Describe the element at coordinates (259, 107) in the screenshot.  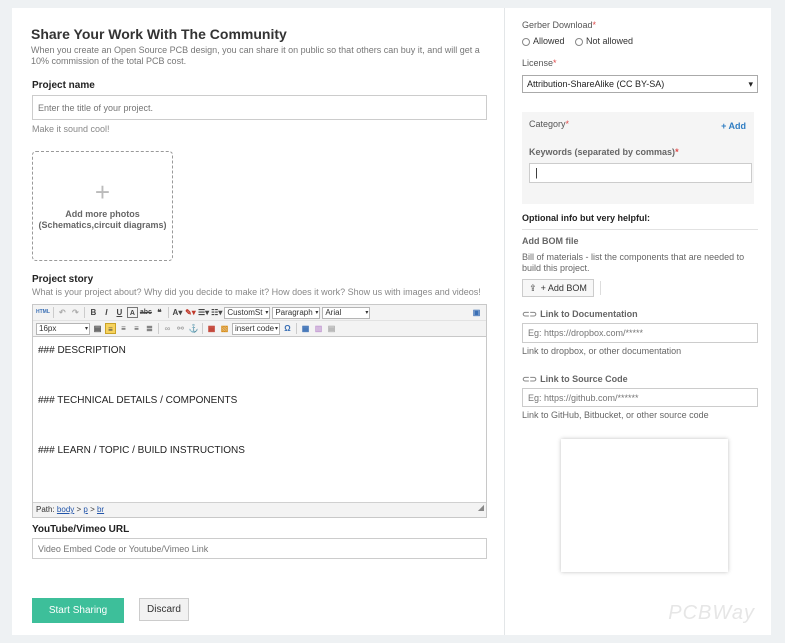
I see `project-name-input` at that location.